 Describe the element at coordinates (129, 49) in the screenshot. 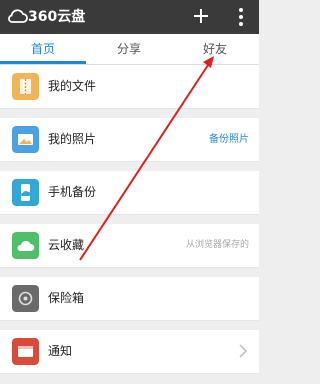

I see `tab-share: 分享` at that location.